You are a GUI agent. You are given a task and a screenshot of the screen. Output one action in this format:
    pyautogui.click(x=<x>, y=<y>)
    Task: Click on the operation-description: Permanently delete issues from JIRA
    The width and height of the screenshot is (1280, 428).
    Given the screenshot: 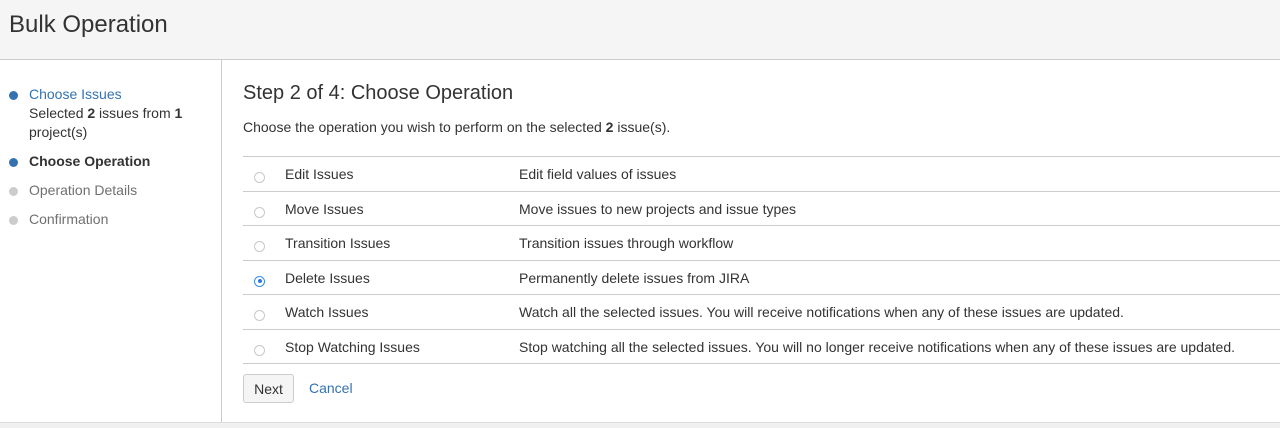 What is the action you would take?
    pyautogui.click(x=634, y=277)
    